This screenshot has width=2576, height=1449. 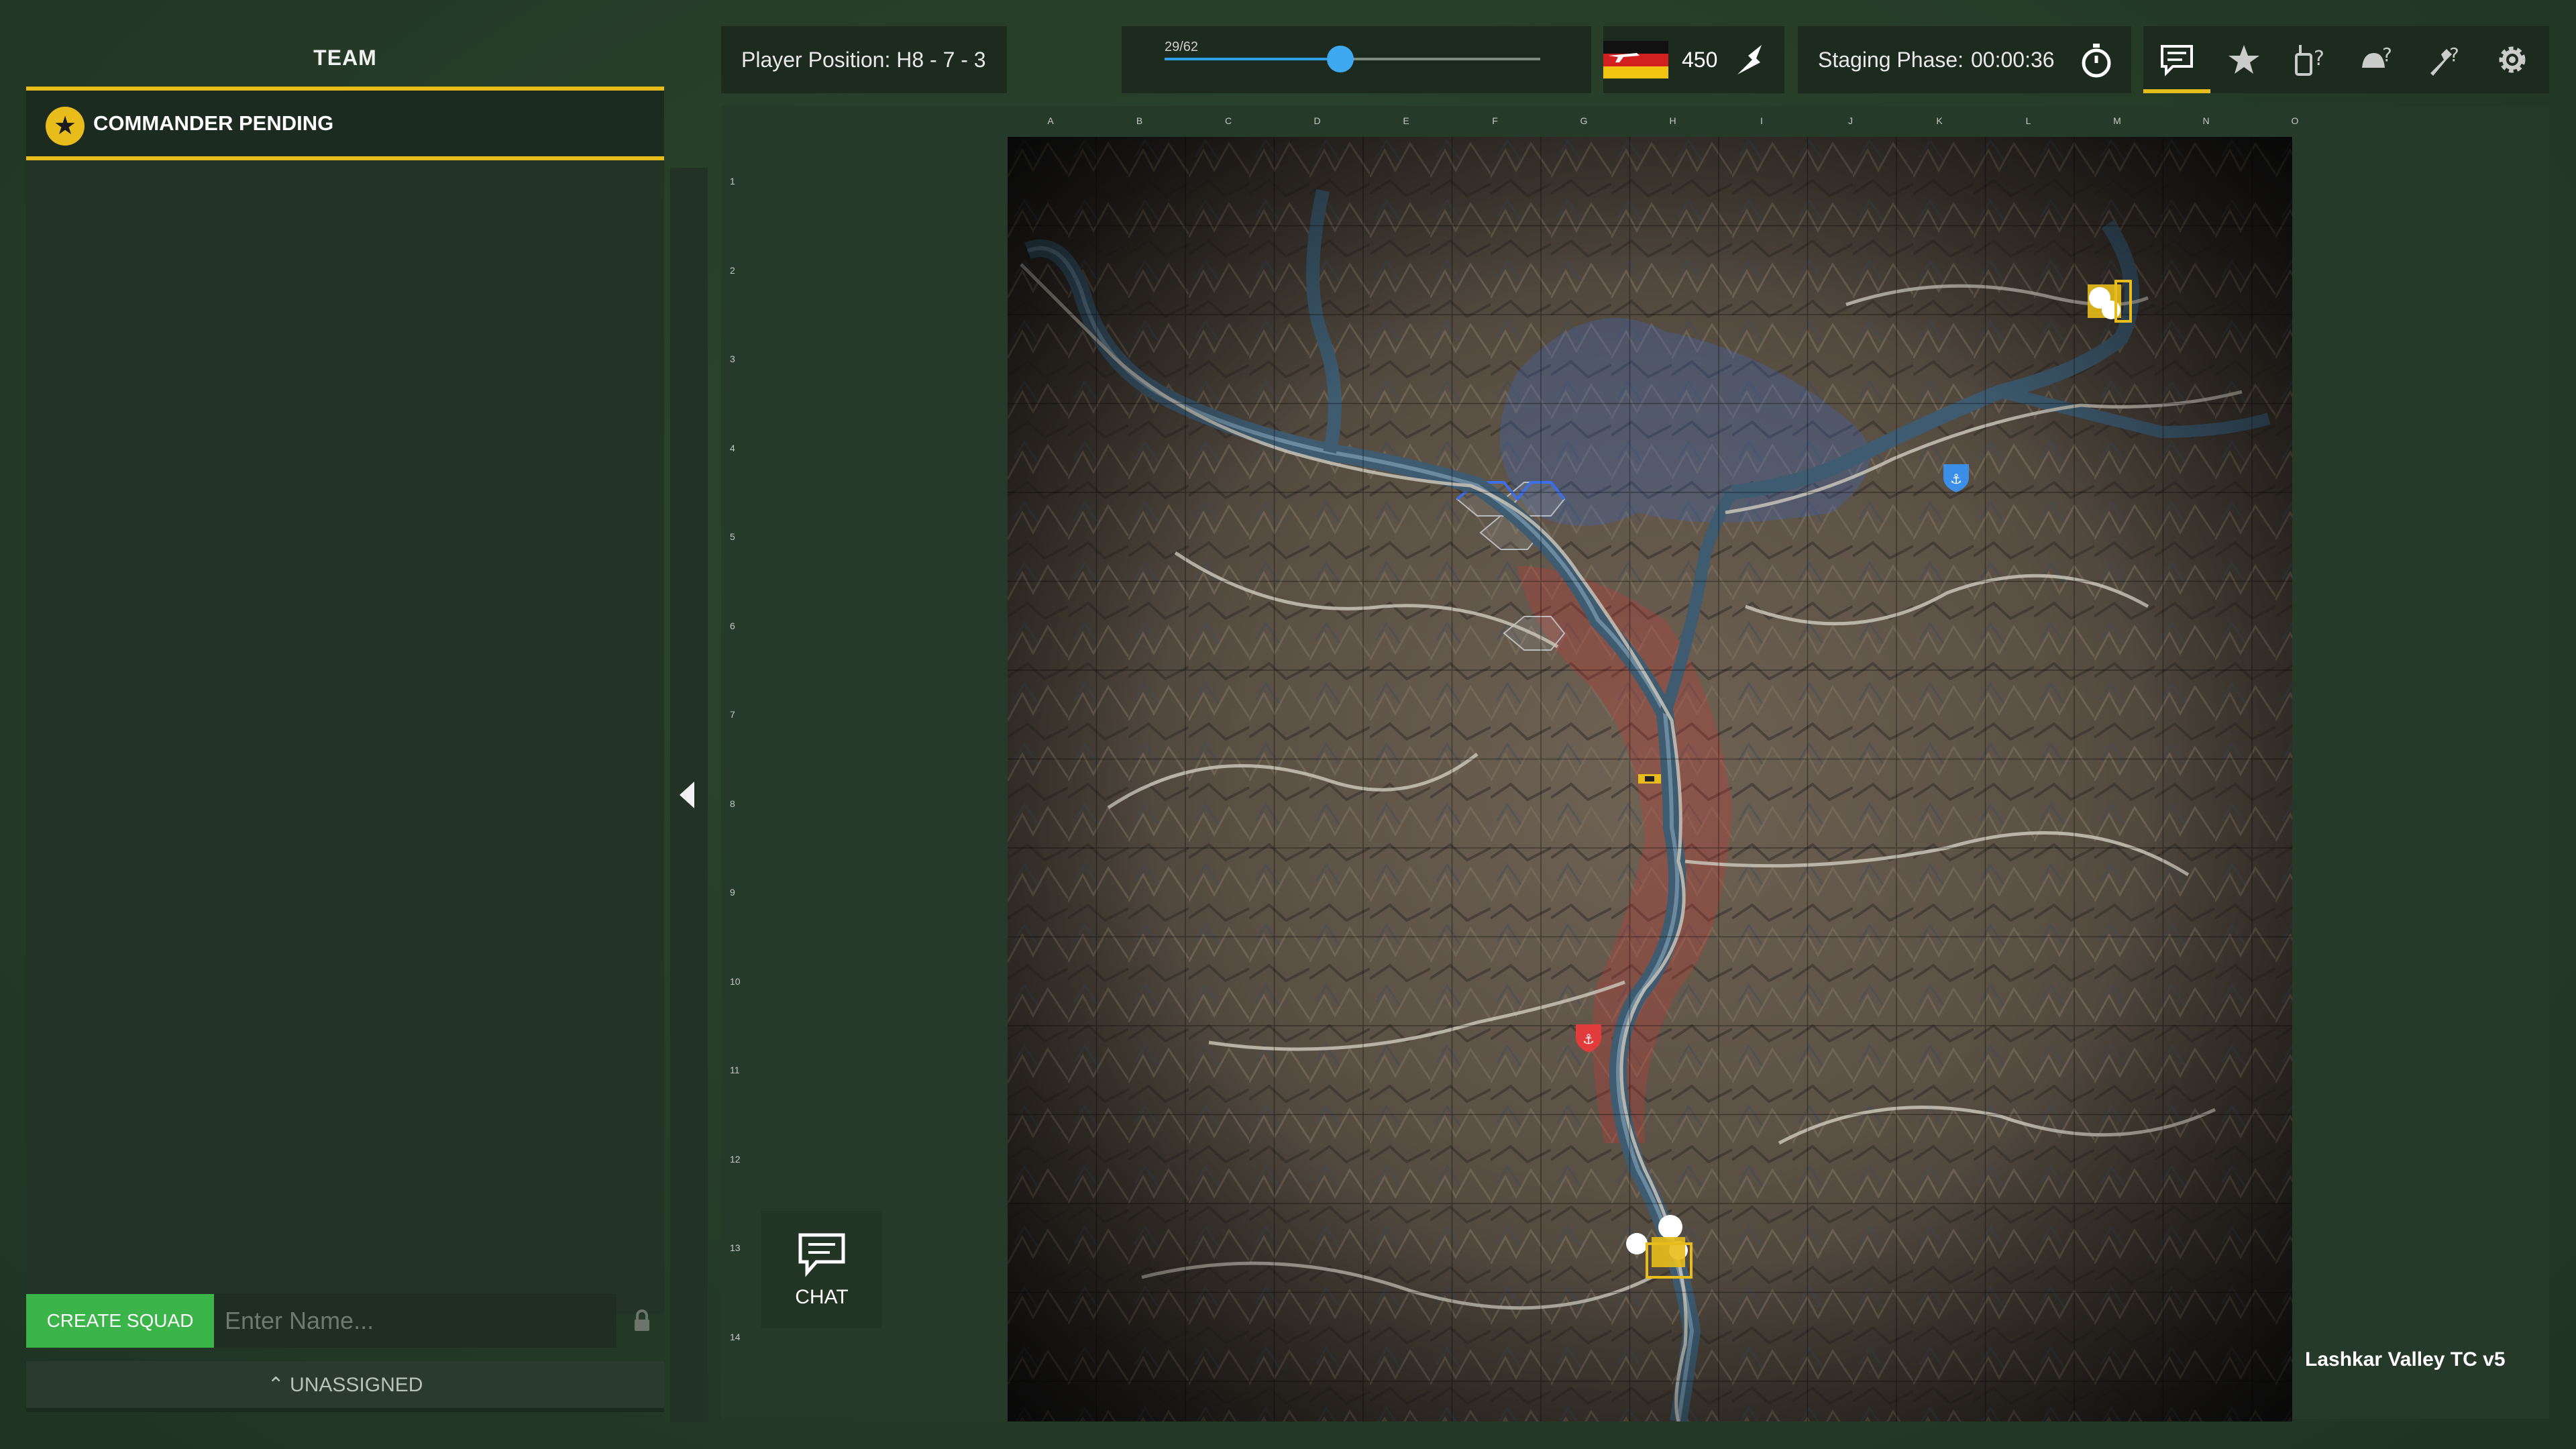 I want to click on rally-point-icon, so click(x=1749, y=59).